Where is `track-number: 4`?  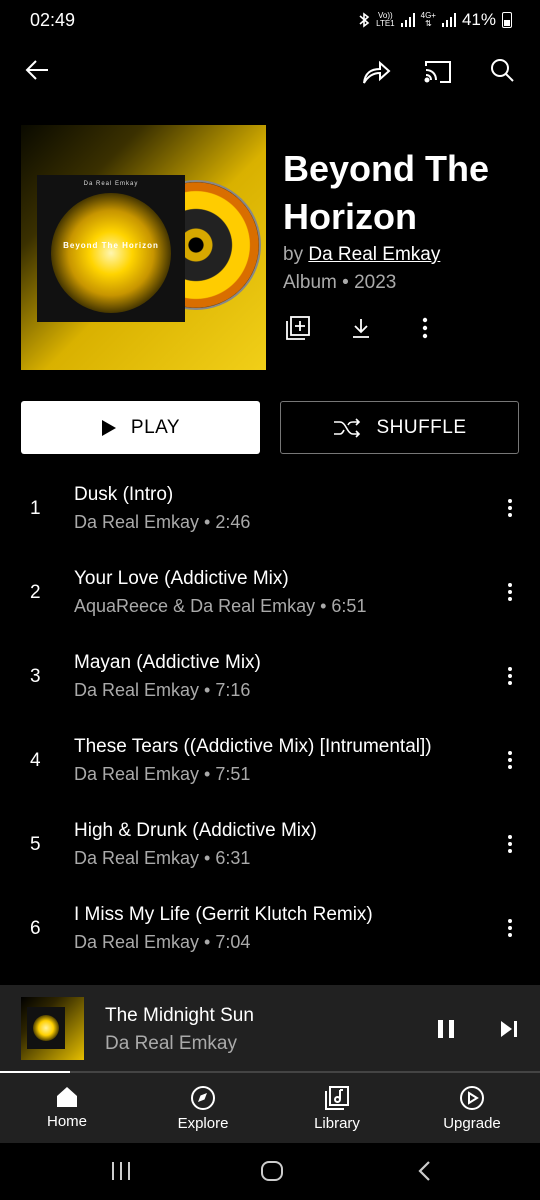
track-number: 4 is located at coordinates (35, 760).